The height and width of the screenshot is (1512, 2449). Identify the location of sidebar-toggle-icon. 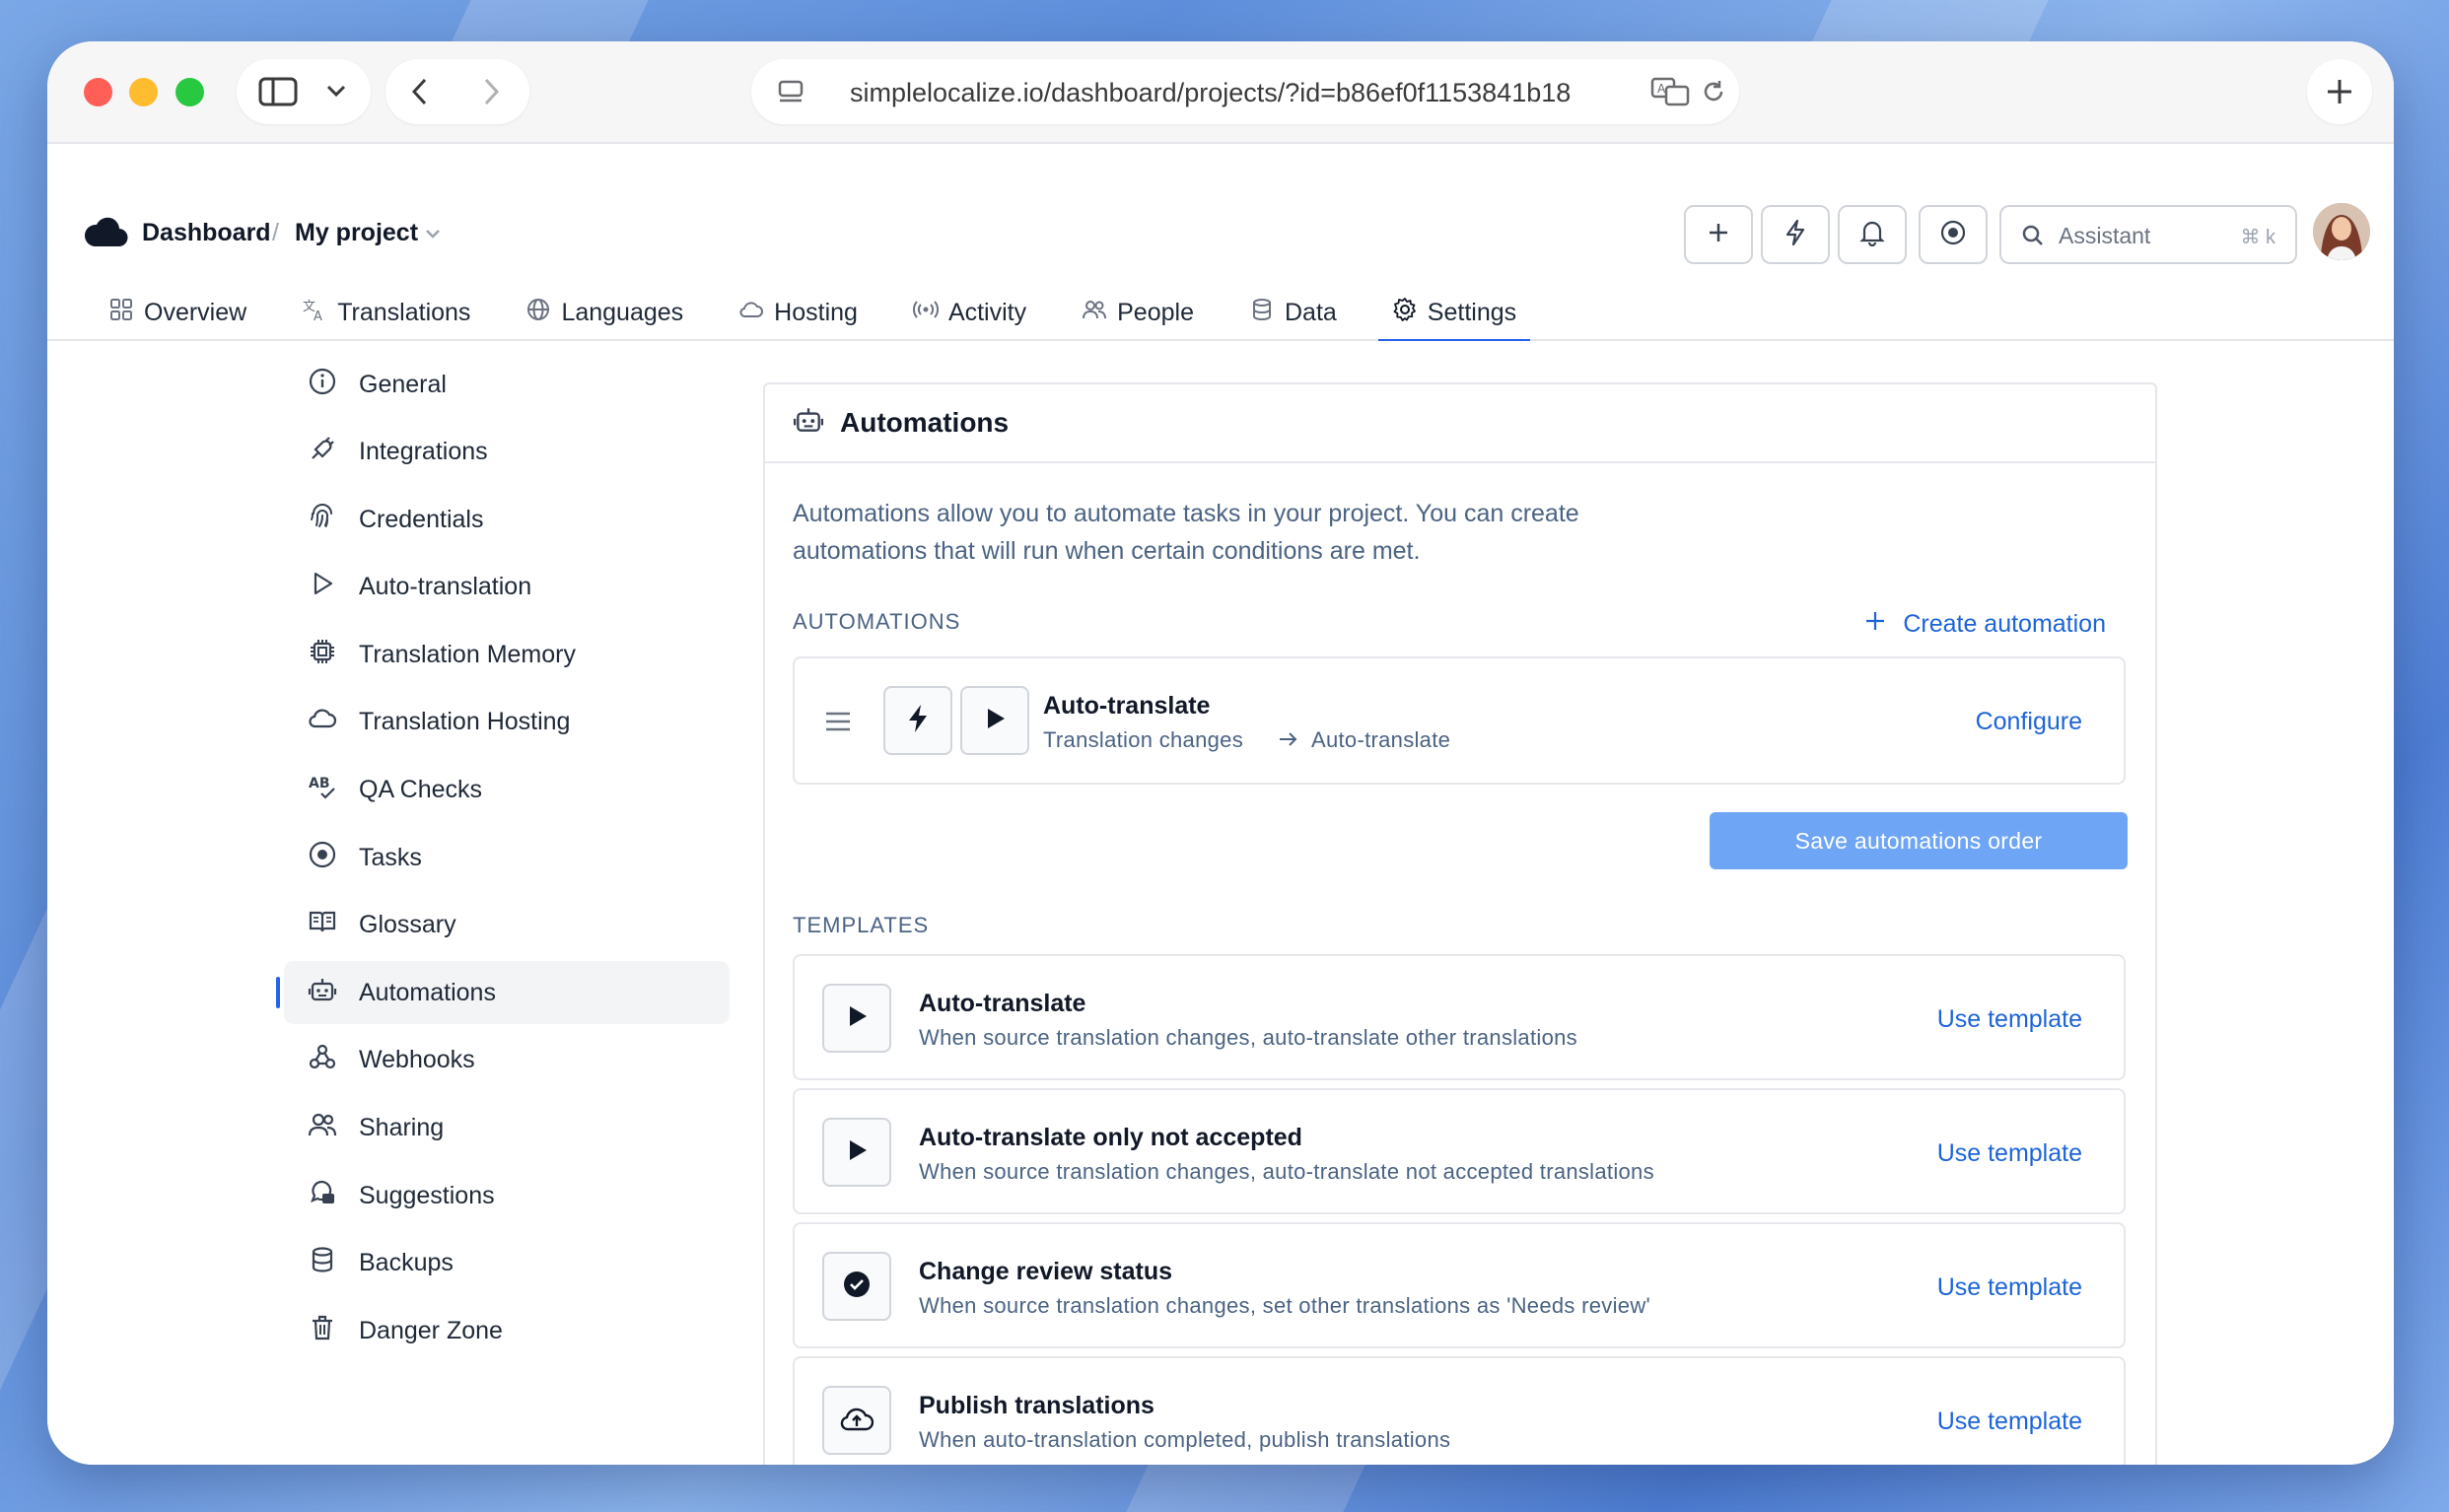
(278, 92).